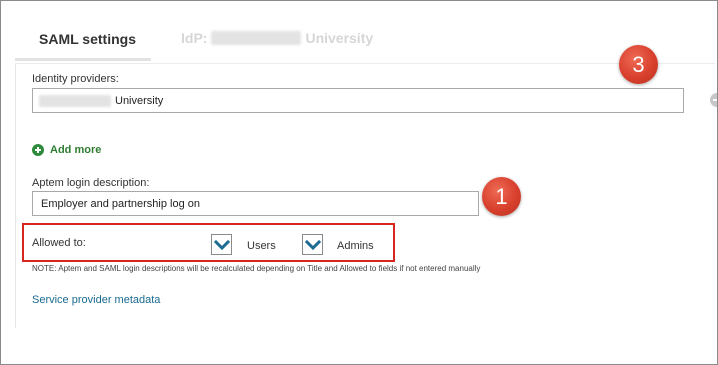 The height and width of the screenshot is (365, 718). I want to click on add-more-label: Add more, so click(76, 150).